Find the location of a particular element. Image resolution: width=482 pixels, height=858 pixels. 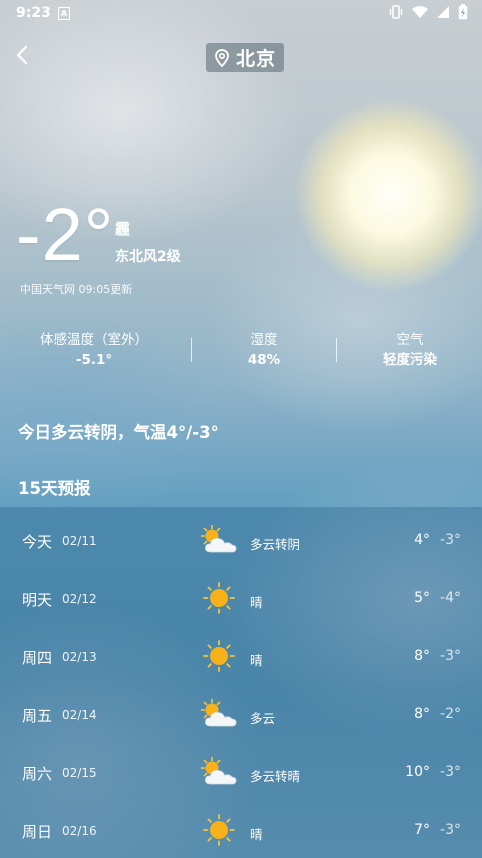

forecast-high: 4° is located at coordinates (422, 540).